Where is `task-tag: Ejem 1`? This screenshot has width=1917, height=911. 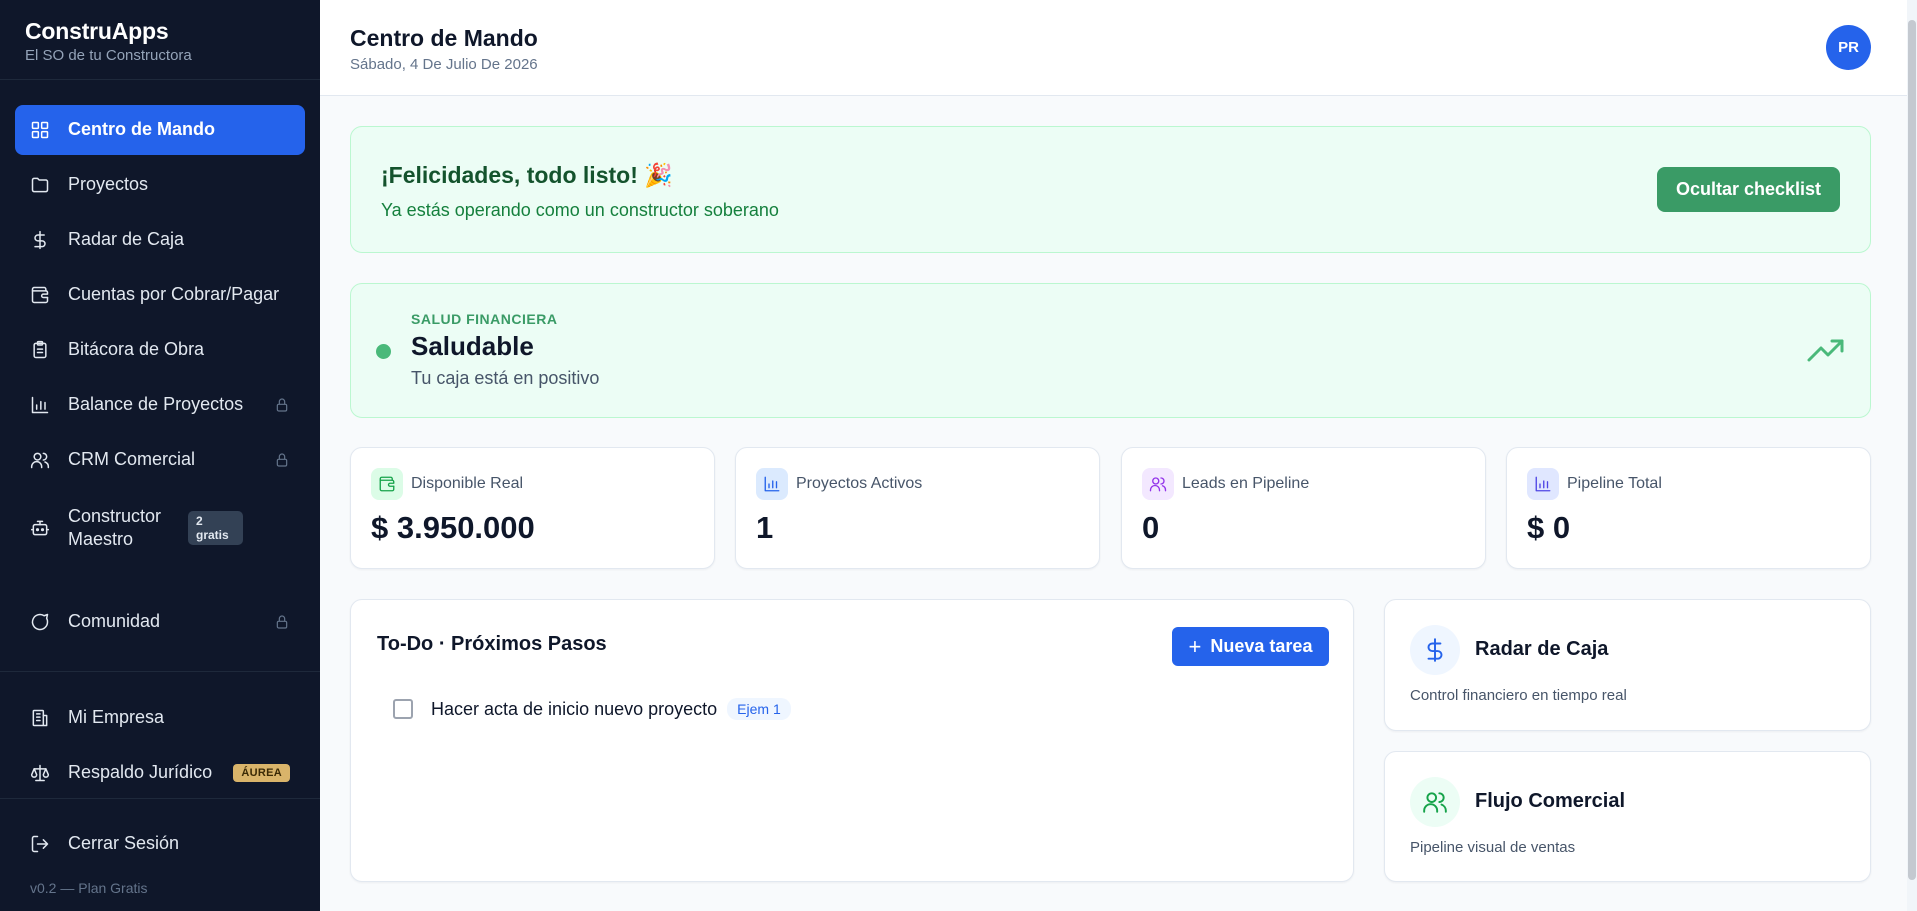
task-tag: Ejem 1 is located at coordinates (759, 709).